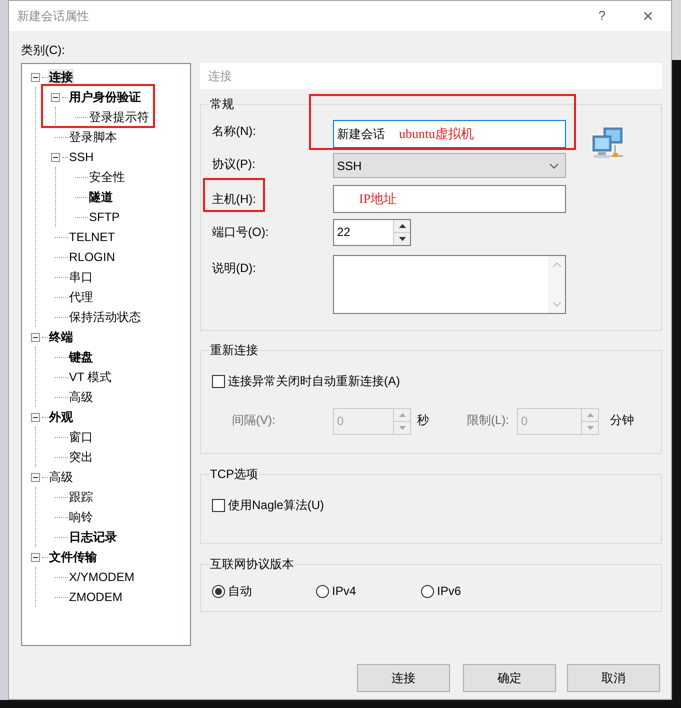 The width and height of the screenshot is (681, 708). I want to click on tree-item: RLOGIN, so click(92, 257).